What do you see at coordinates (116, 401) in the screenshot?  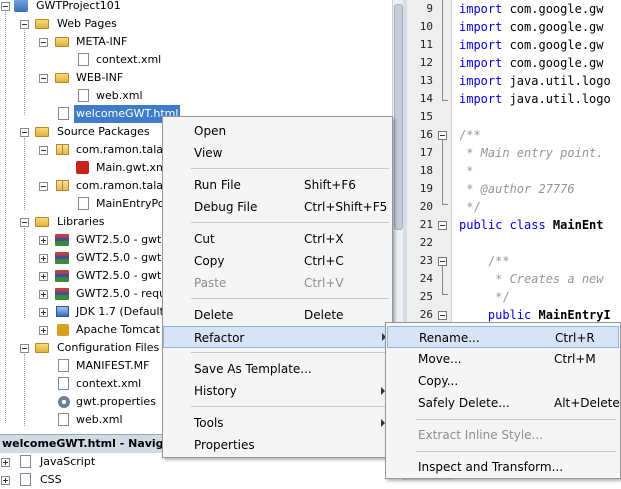 I see `tree-node-label: gwt.properties` at bounding box center [116, 401].